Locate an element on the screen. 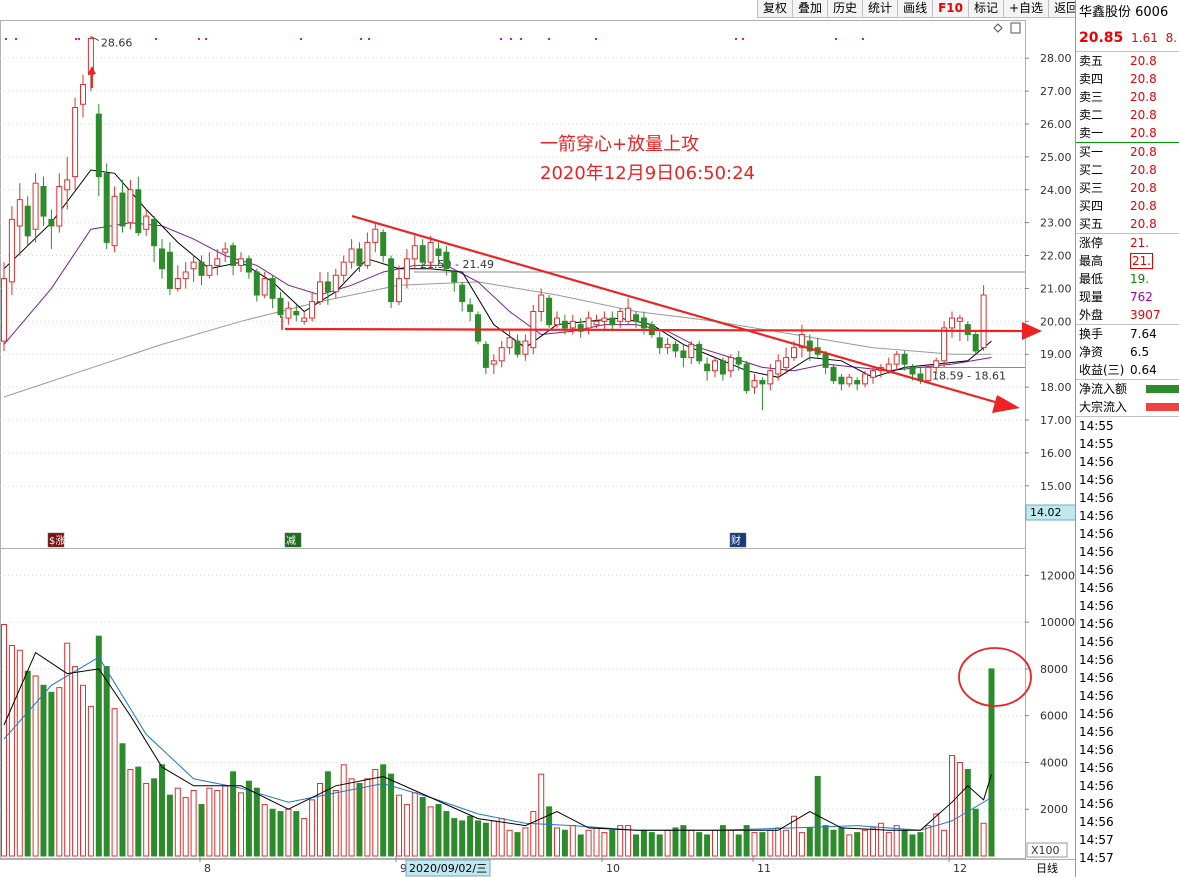  diamond-icon is located at coordinates (998, 28).